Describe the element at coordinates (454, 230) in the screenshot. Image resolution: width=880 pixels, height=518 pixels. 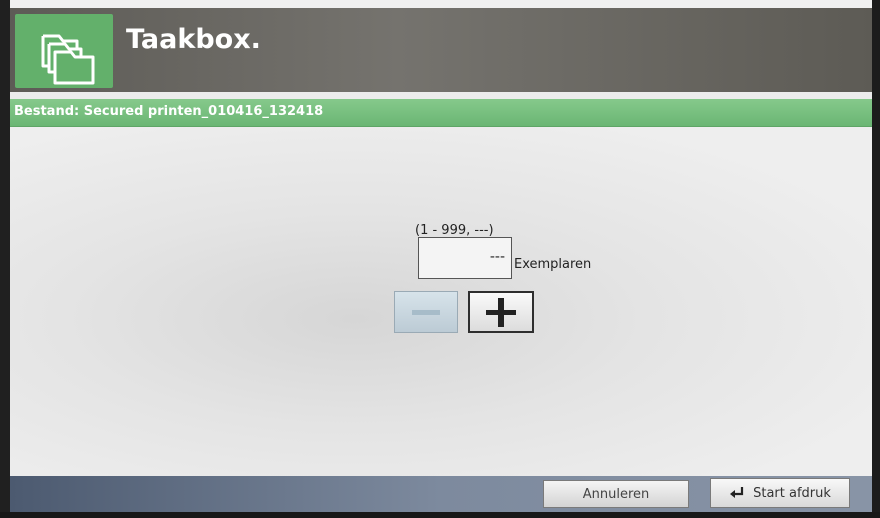
I see `copies-range-hint: (1 - 999, ---)` at that location.